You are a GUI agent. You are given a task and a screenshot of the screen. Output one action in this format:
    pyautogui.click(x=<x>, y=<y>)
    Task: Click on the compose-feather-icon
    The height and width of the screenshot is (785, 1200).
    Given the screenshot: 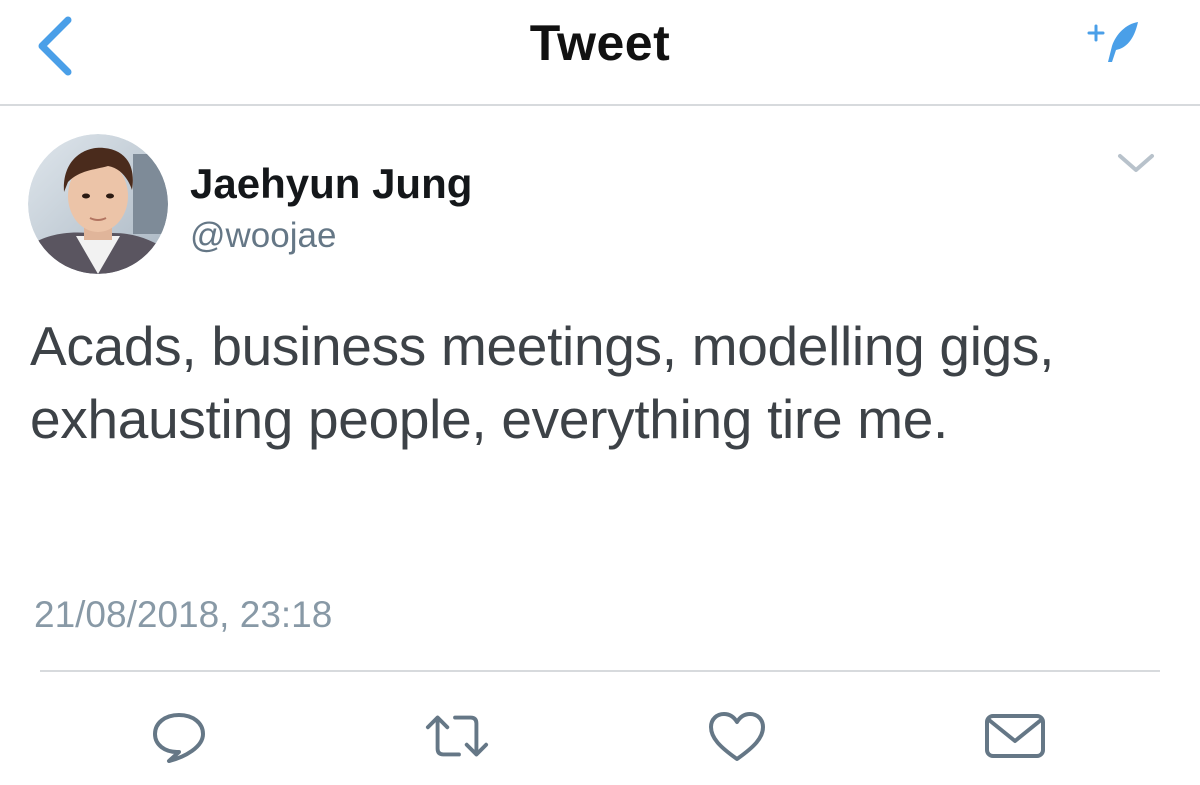 What is the action you would take?
    pyautogui.click(x=1112, y=42)
    